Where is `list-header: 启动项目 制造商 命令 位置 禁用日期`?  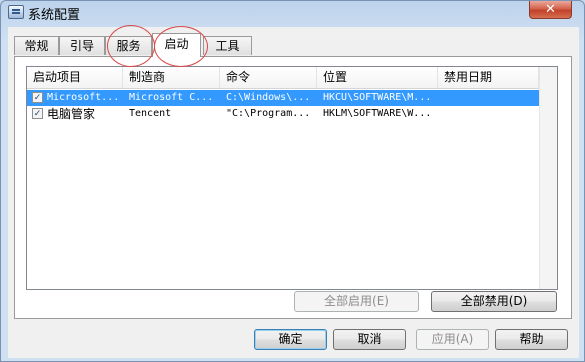 list-header: 启动项目 制造商 命令 位置 禁用日期 is located at coordinates (292, 78).